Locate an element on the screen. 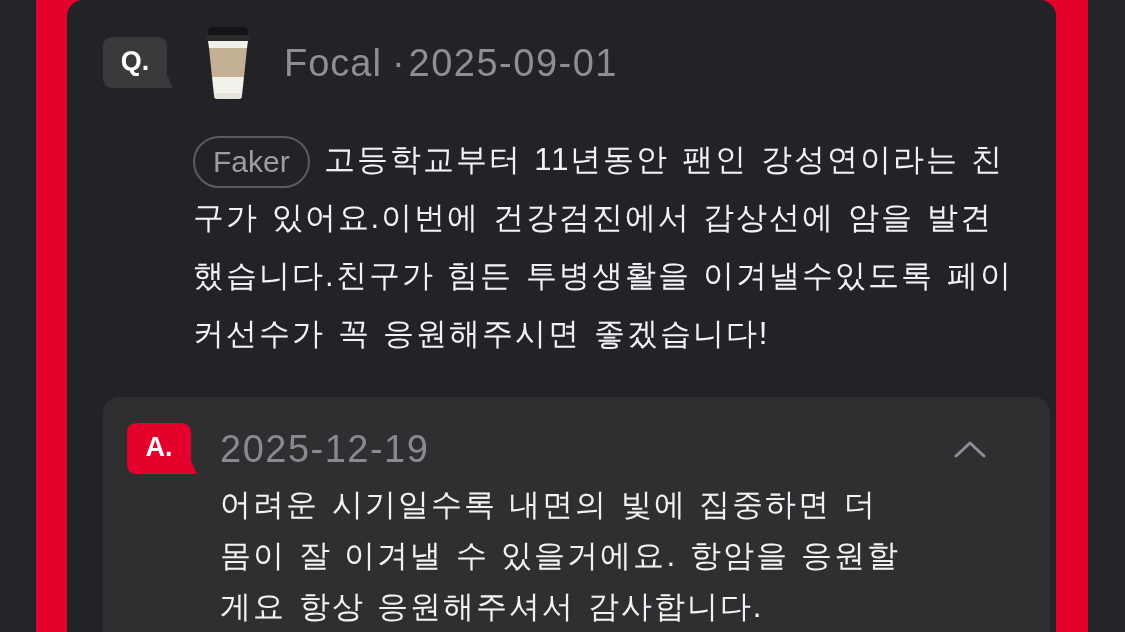  author-name: Focal is located at coordinates (333, 63).